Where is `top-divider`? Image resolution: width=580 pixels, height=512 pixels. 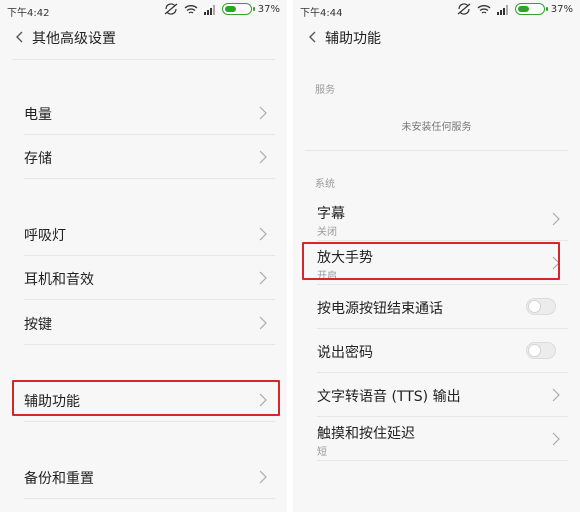
top-divider is located at coordinates (143, 59).